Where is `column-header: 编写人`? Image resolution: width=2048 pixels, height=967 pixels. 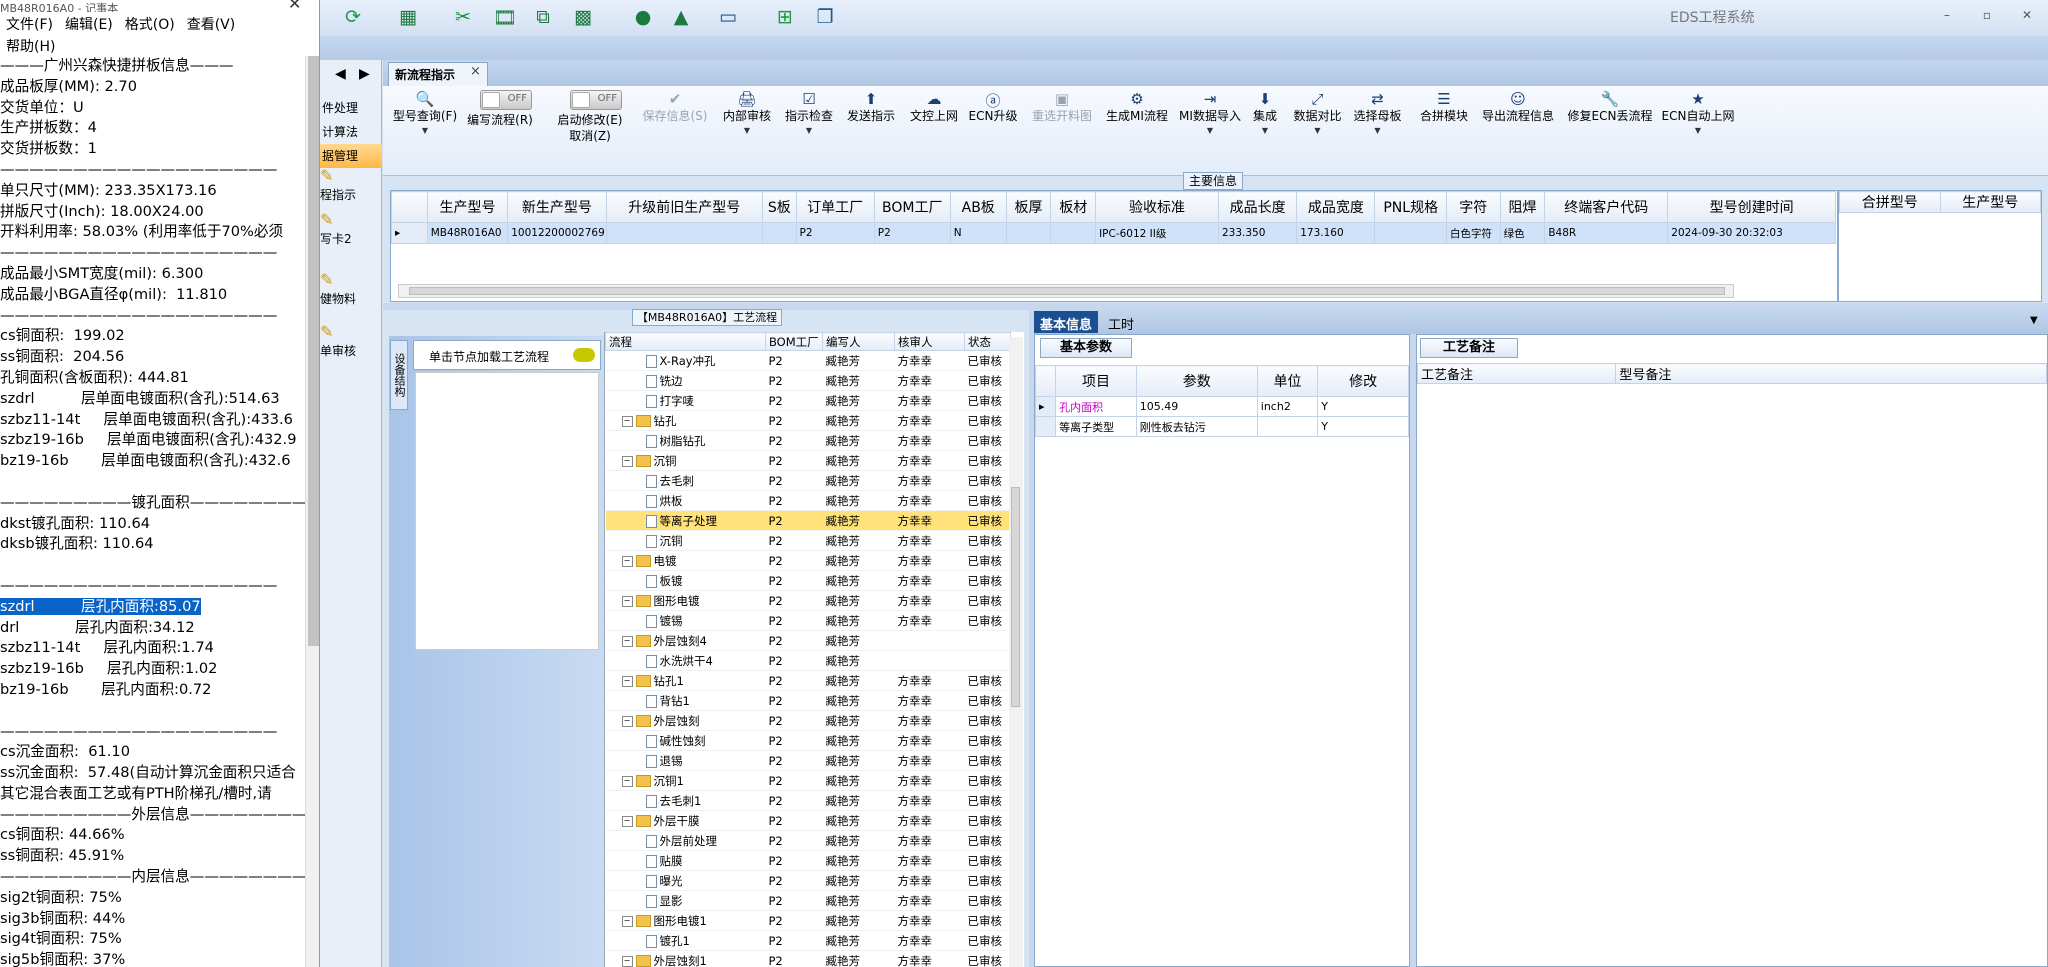
column-header: 编写人 is located at coordinates (858, 341).